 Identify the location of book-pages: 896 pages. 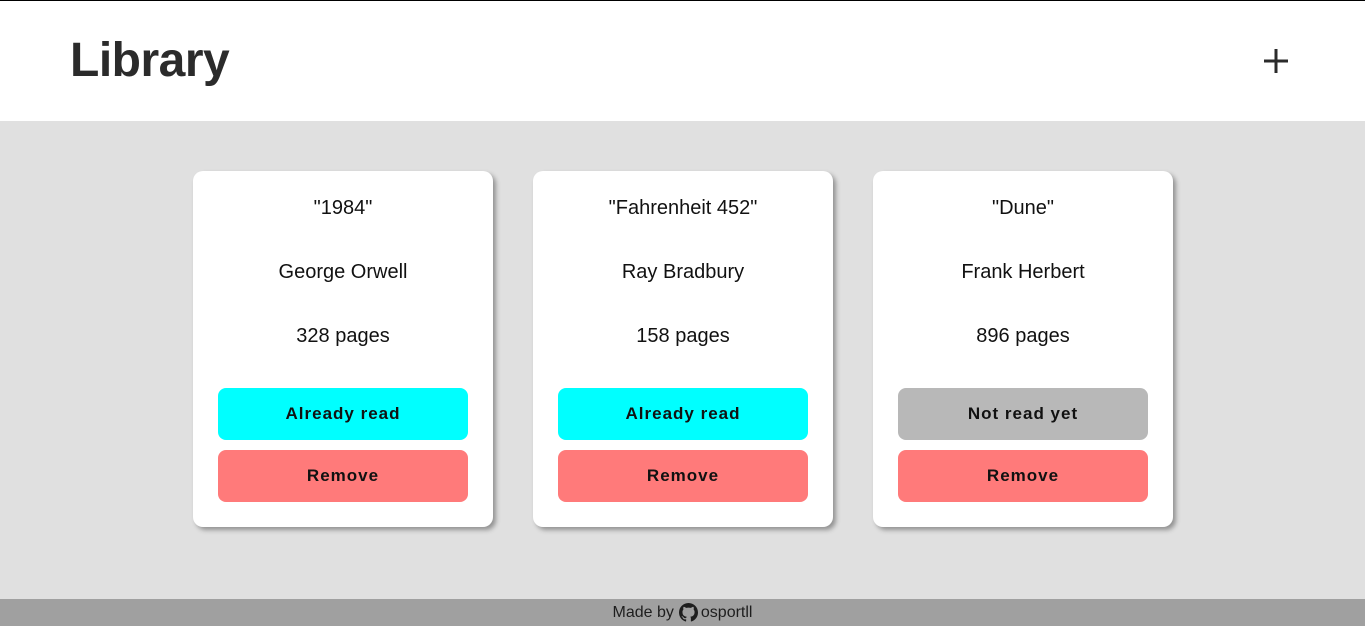
(1023, 336).